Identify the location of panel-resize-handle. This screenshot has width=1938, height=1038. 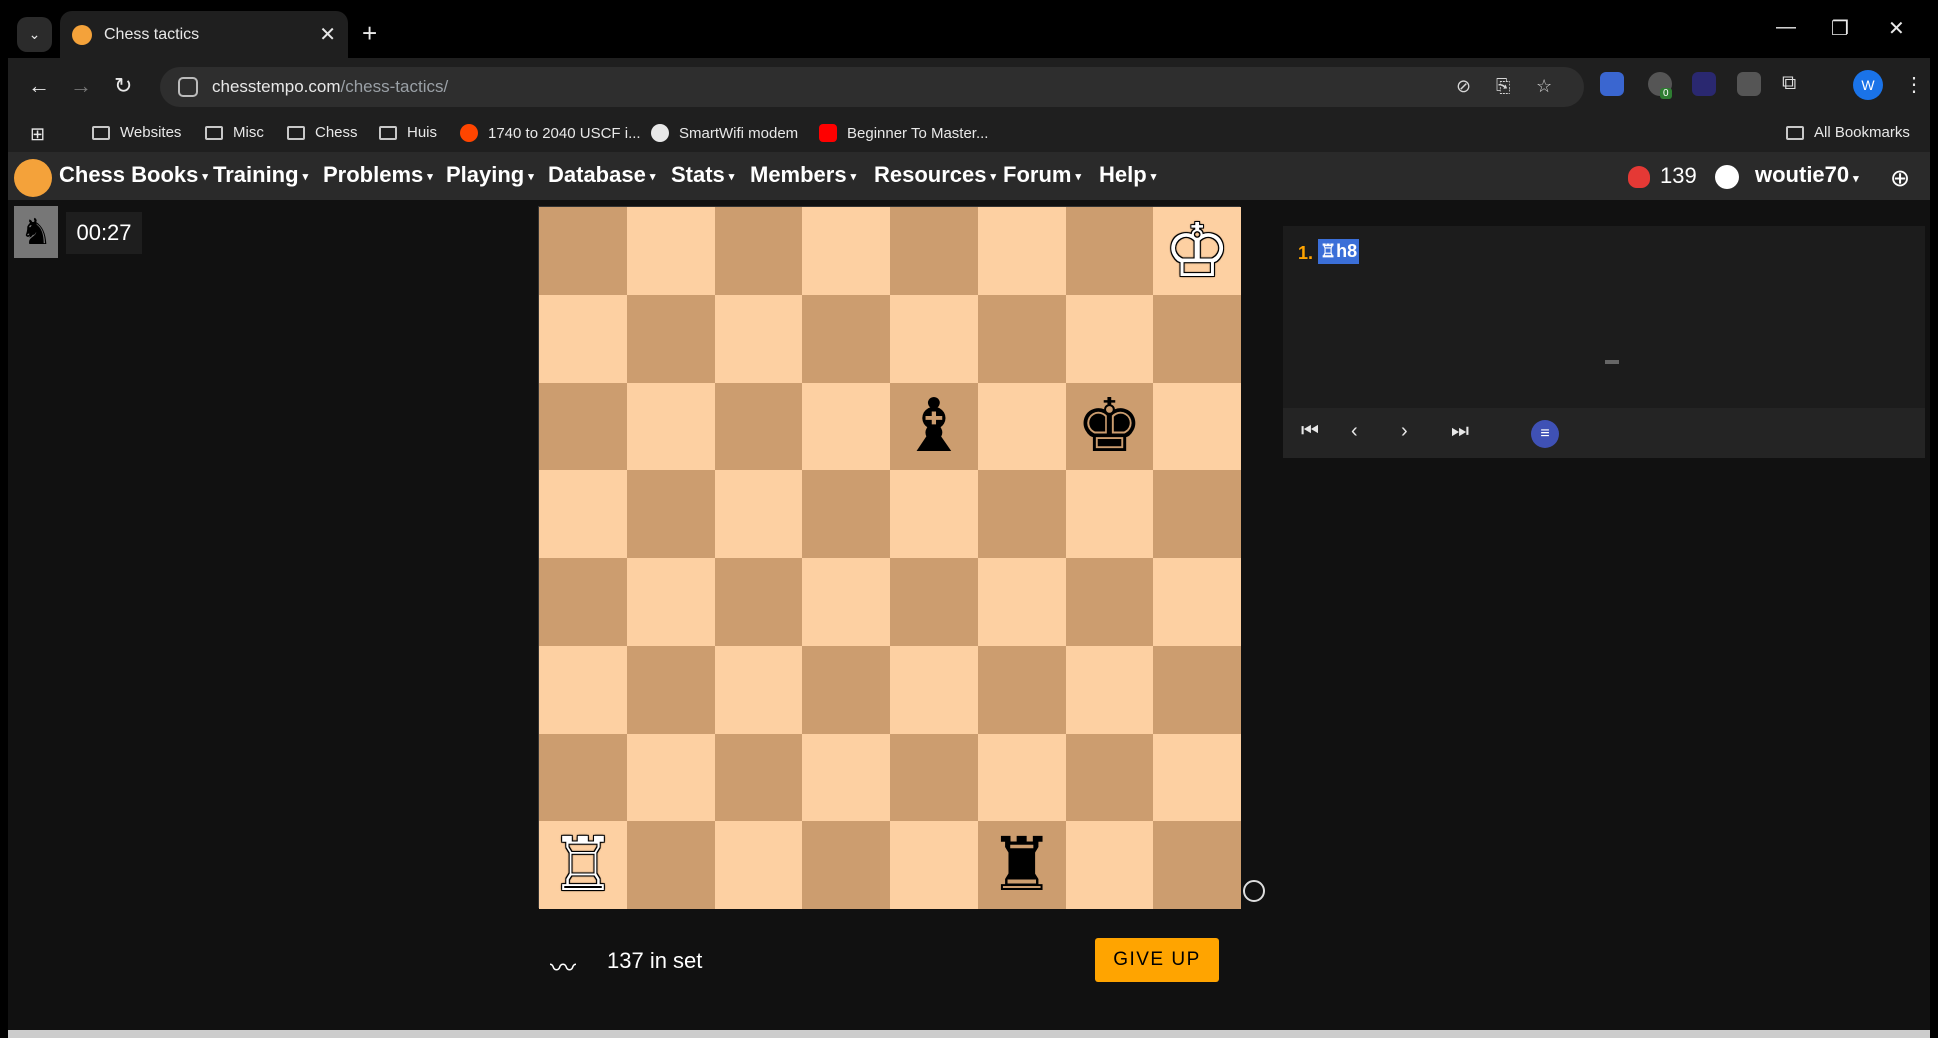
(1612, 362).